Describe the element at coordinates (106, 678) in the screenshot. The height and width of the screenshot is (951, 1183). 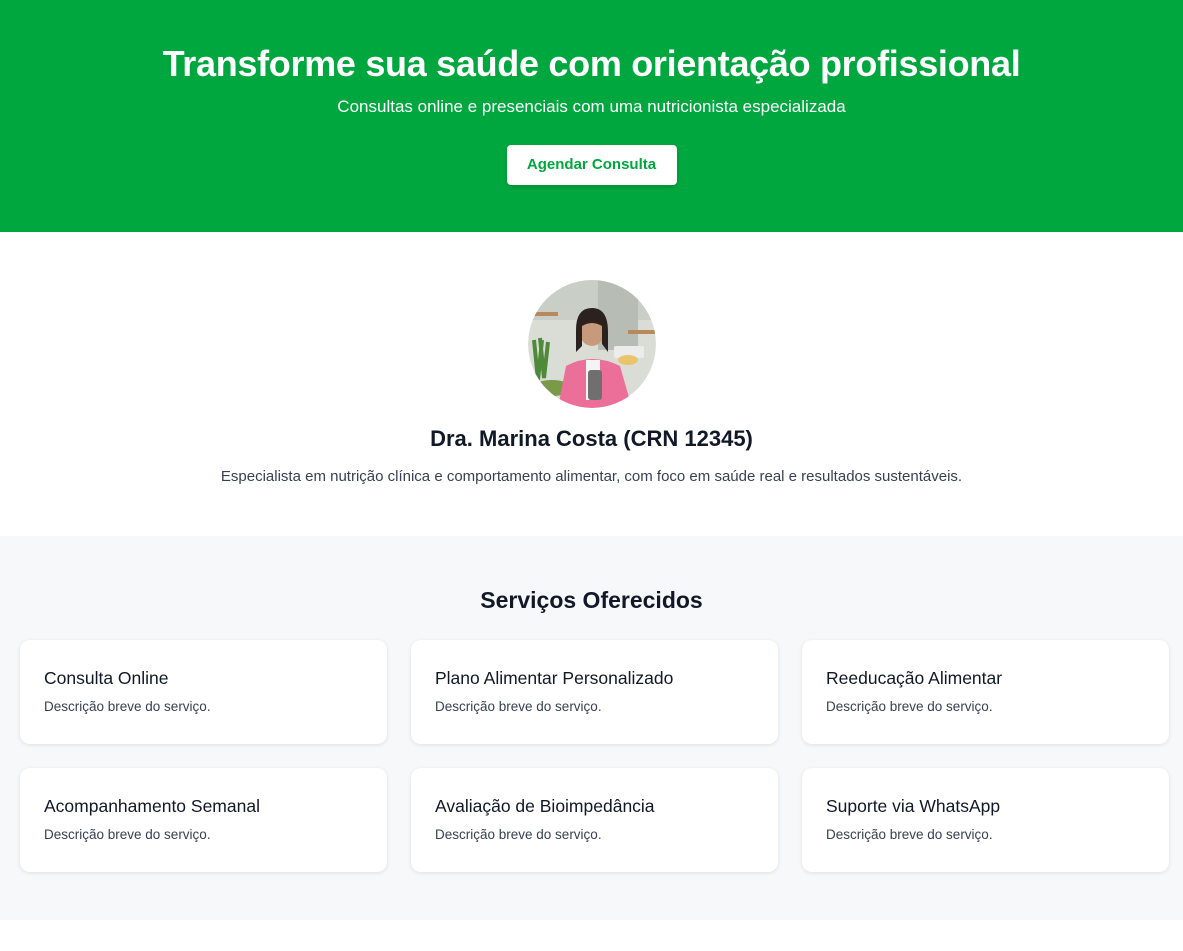
I see `service-title: Consulta Online` at that location.